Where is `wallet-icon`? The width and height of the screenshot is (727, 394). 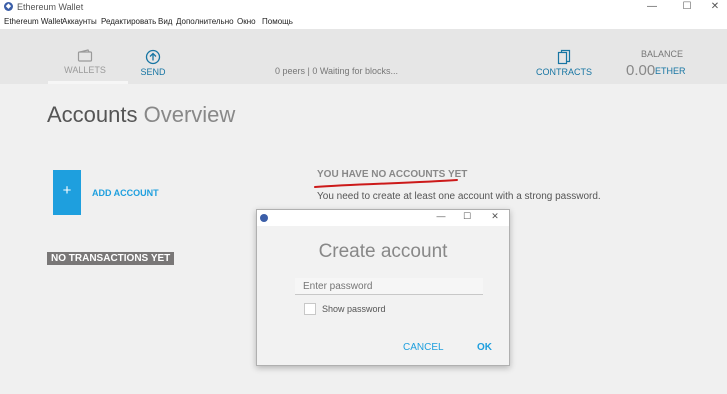 wallet-icon is located at coordinates (85, 55).